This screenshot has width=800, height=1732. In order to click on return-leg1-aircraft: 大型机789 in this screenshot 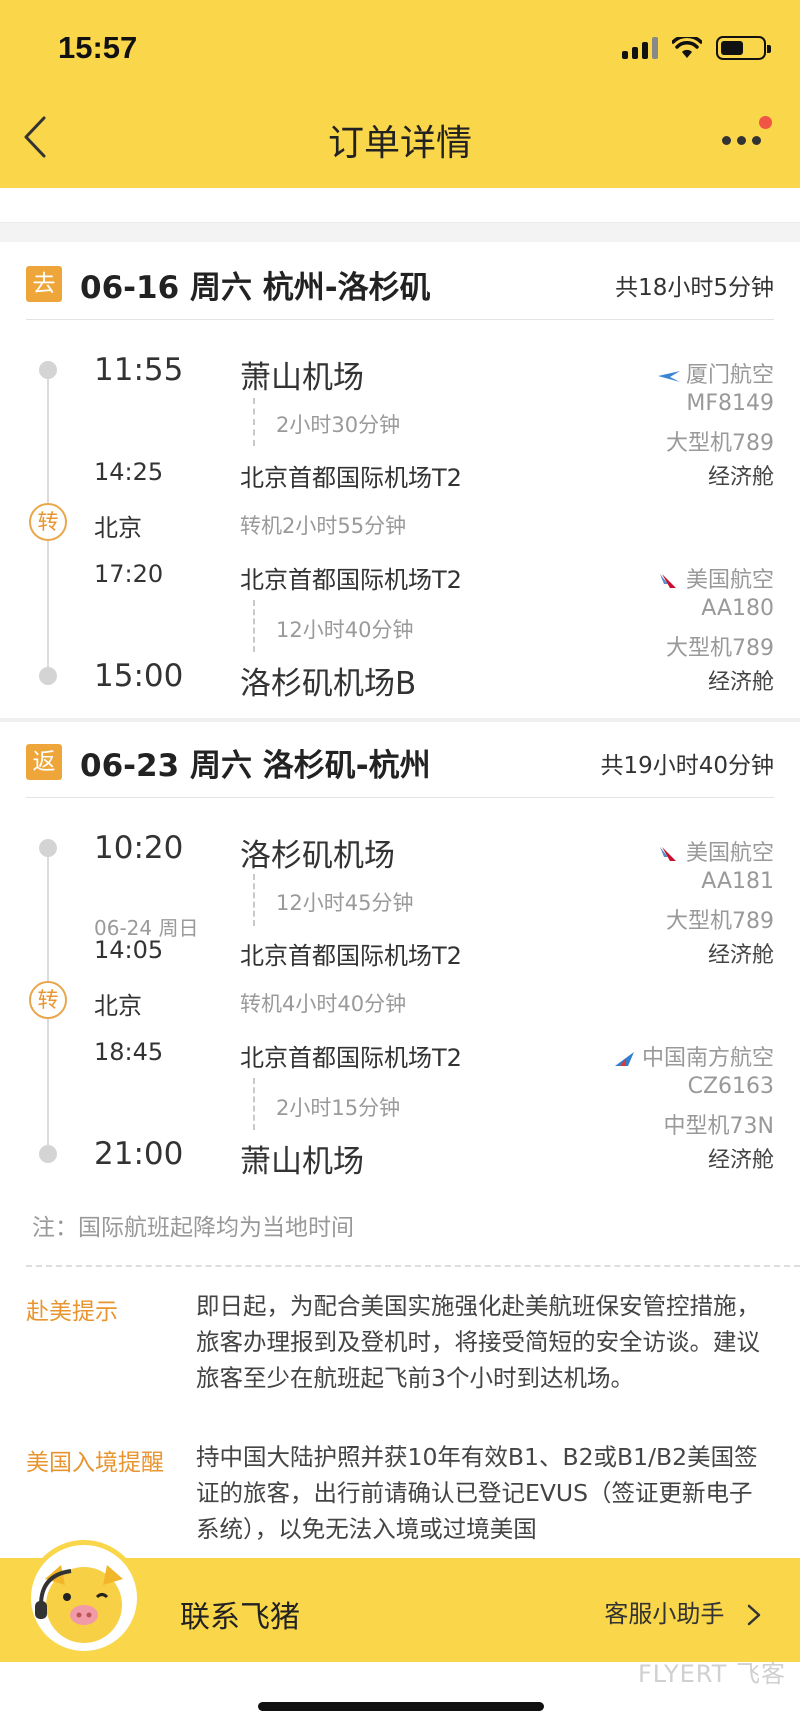, I will do `click(720, 921)`.